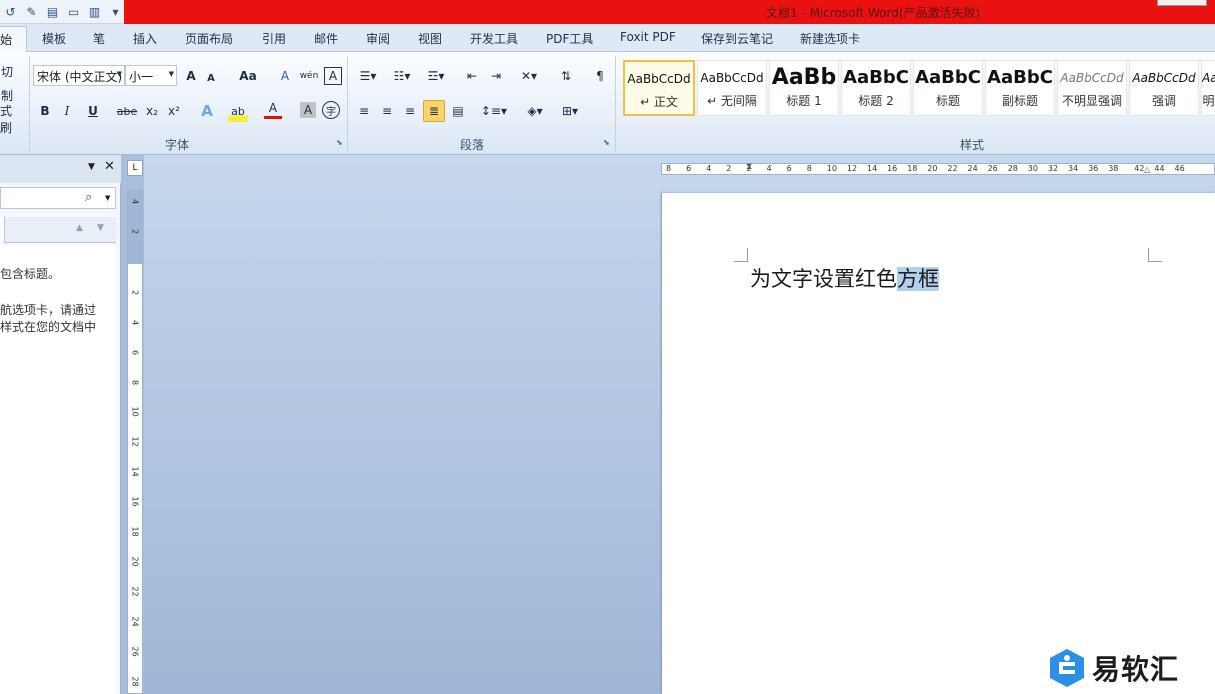 Image resolution: width=1215 pixels, height=694 pixels. I want to click on style-heading-2: AaBbC 标题 2, so click(876, 88).